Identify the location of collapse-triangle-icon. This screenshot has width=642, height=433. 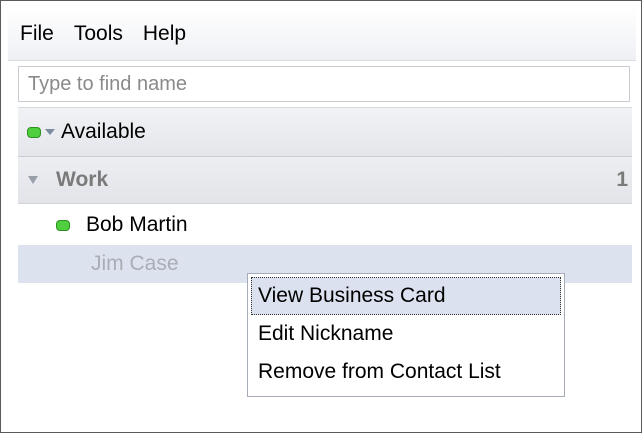
(33, 180).